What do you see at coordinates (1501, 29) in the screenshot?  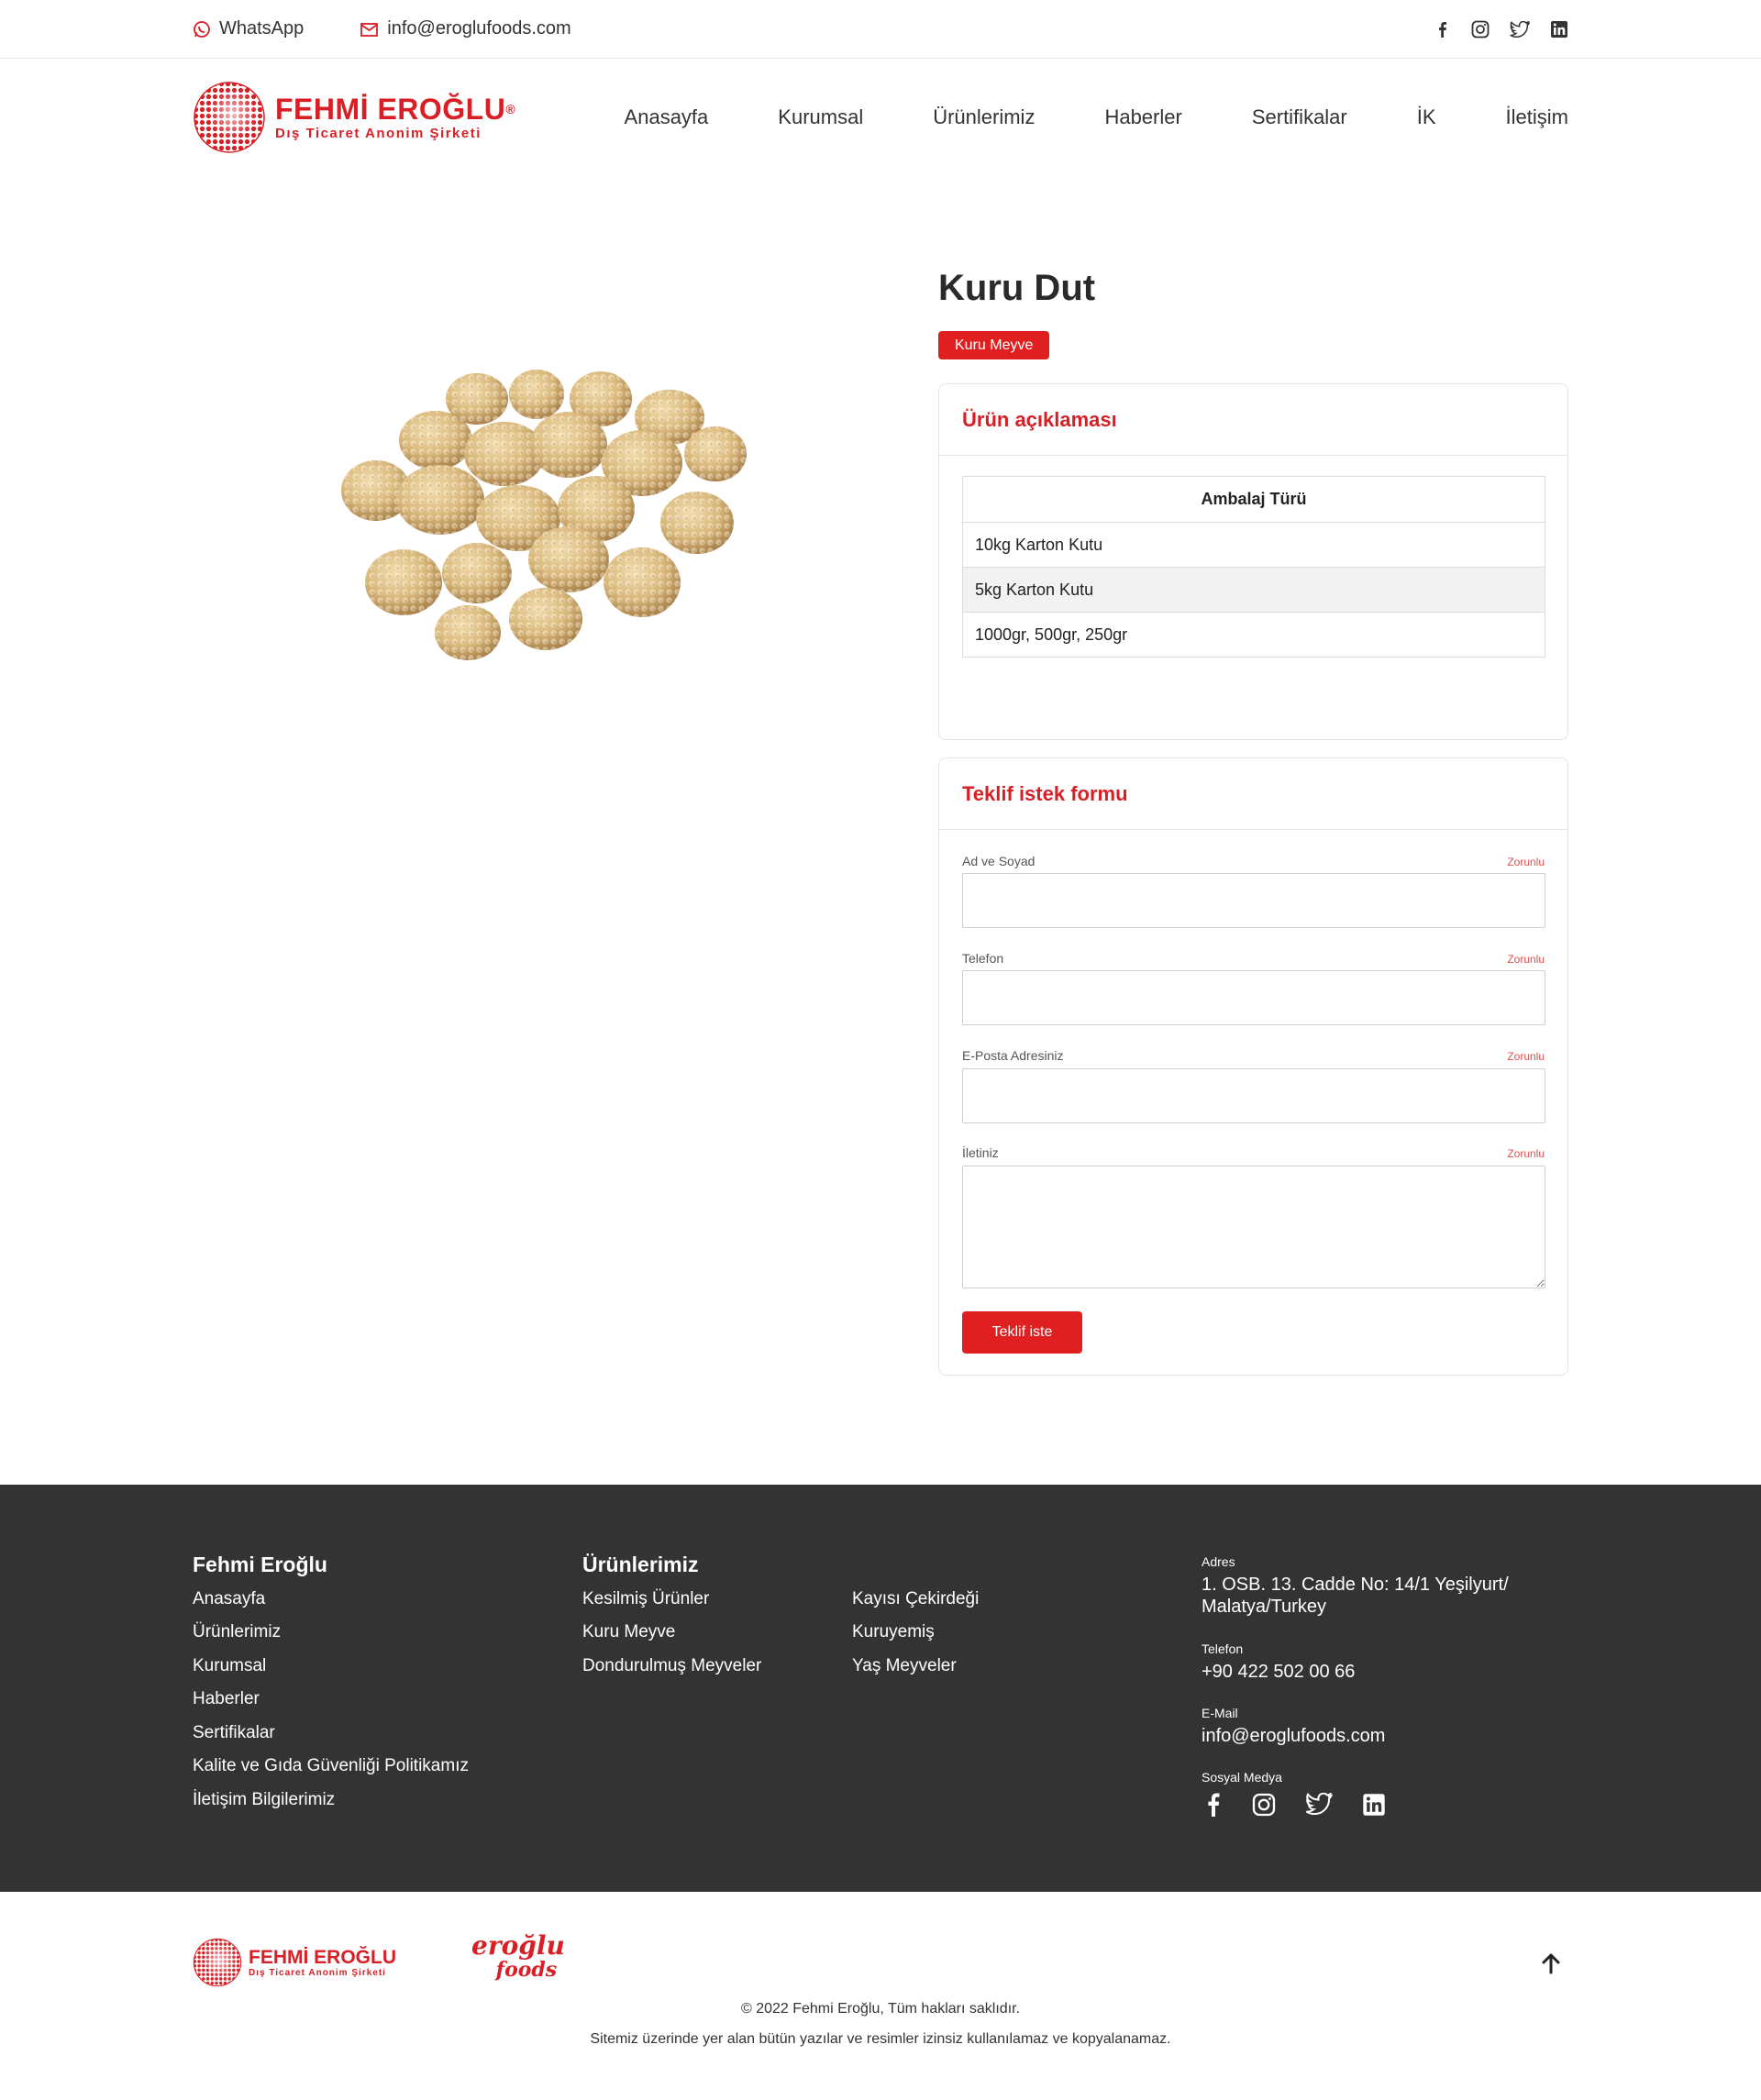 I see `topbar-social` at bounding box center [1501, 29].